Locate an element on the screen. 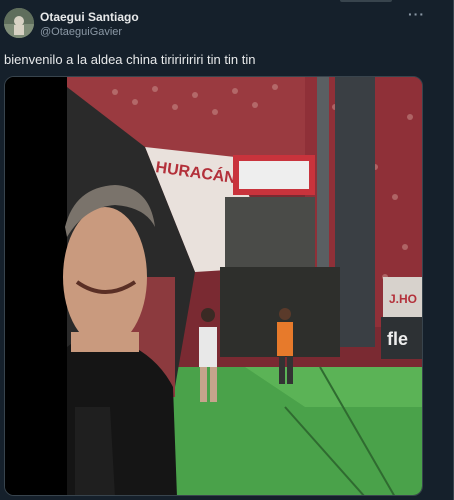 This screenshot has width=454, height=500. divider is located at coordinates (366, 1).